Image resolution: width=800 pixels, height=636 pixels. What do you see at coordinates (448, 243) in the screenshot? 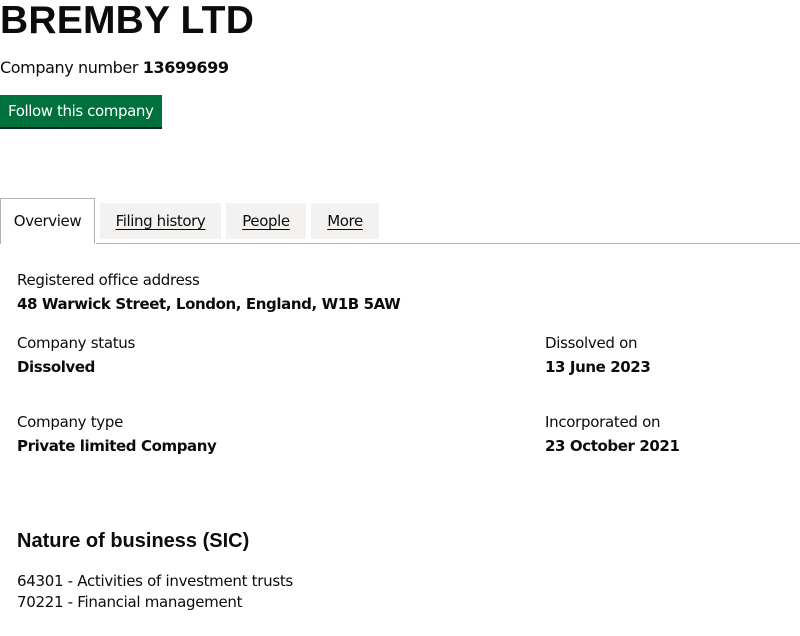
I see `tabs-divider` at bounding box center [448, 243].